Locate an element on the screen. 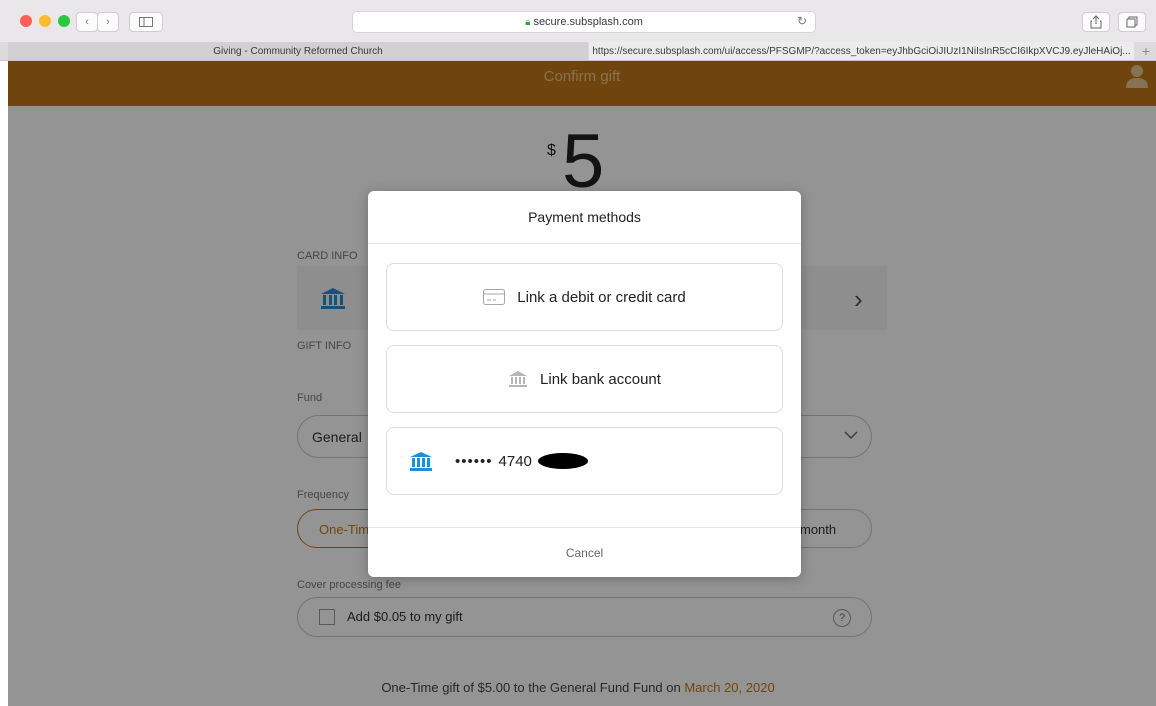 The height and width of the screenshot is (706, 1156). close-window-button is located at coordinates (26, 21).